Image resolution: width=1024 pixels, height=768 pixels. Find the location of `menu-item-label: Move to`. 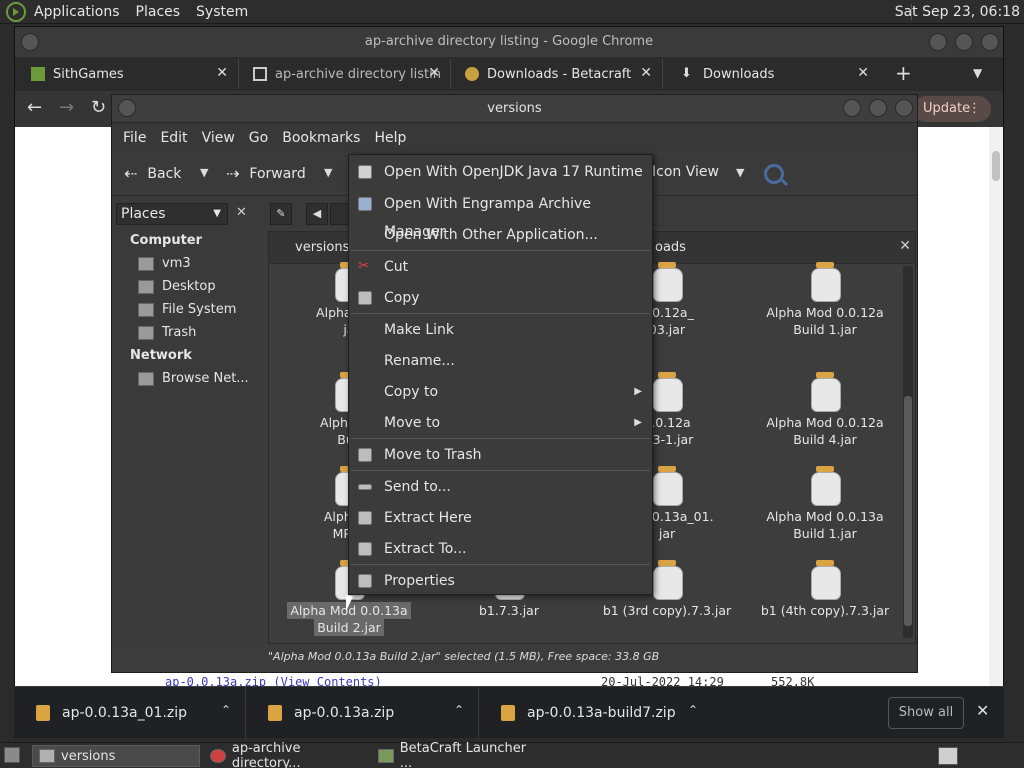

menu-item-label: Move to is located at coordinates (412, 423).